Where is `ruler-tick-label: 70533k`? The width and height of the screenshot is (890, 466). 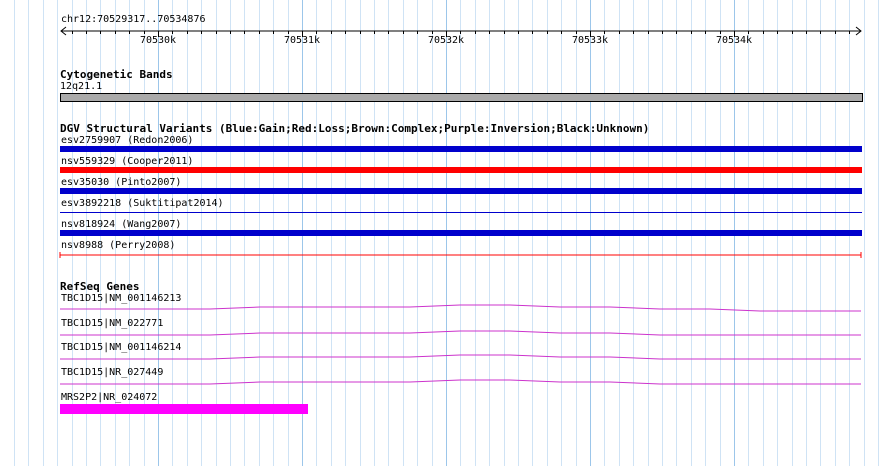 ruler-tick-label: 70533k is located at coordinates (590, 40).